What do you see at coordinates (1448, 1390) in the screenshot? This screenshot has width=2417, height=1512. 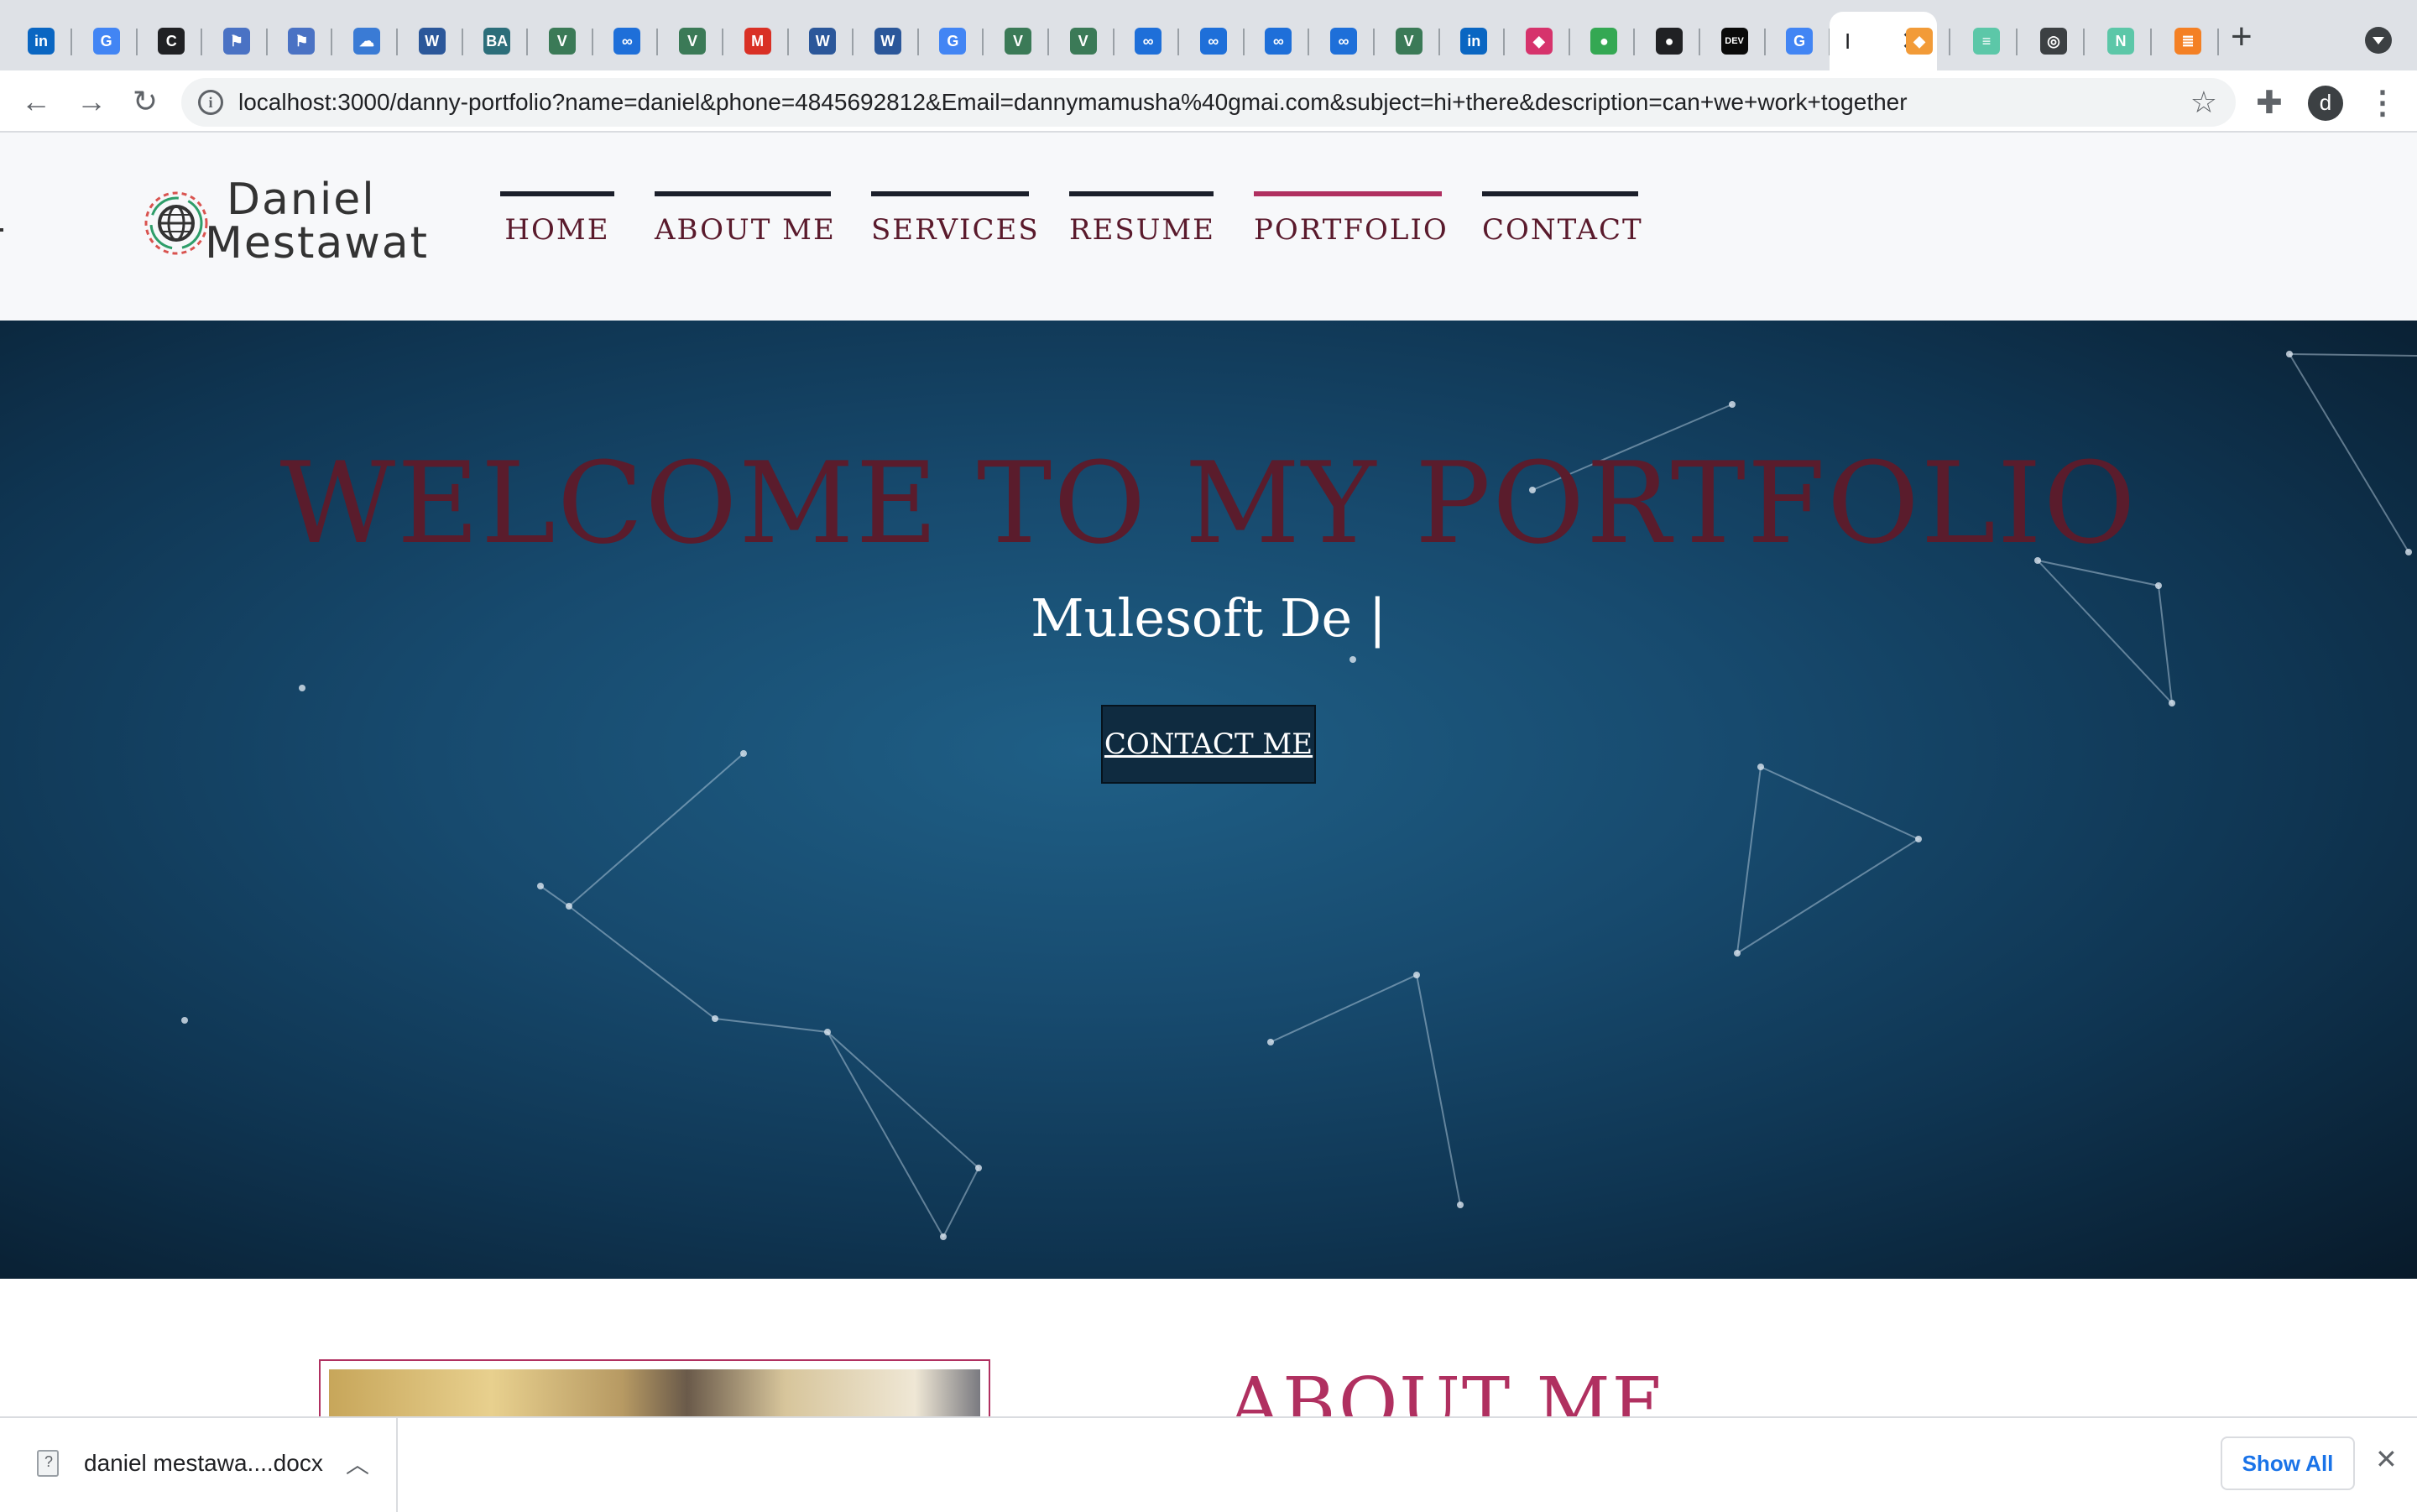 I see `about-title: ABOUT ME` at bounding box center [1448, 1390].